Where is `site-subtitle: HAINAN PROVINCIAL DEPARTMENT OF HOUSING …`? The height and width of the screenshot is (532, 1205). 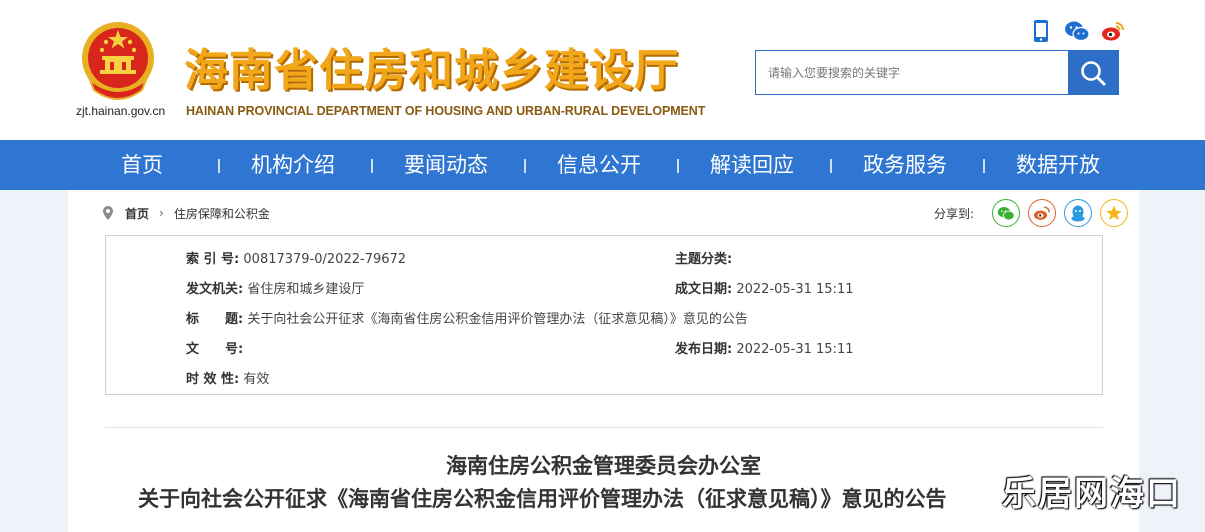
site-subtitle: HAINAN PROVINCIAL DEPARTMENT OF HOUSING … is located at coordinates (446, 111).